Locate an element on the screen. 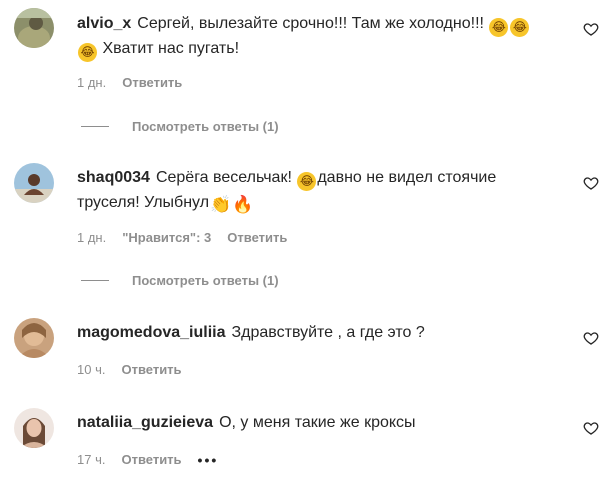 This screenshot has height=479, width=610. comment-meta: 10 ч. Ответить is located at coordinates (137, 370).